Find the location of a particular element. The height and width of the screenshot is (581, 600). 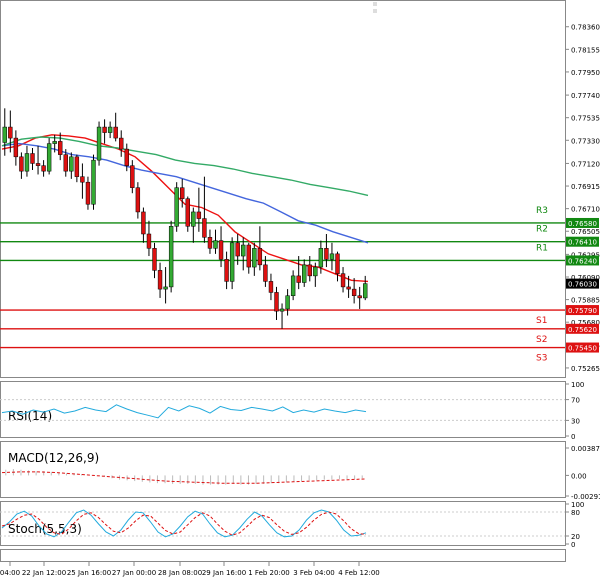

stoch-tick-label: 100 is located at coordinates (577, 505).